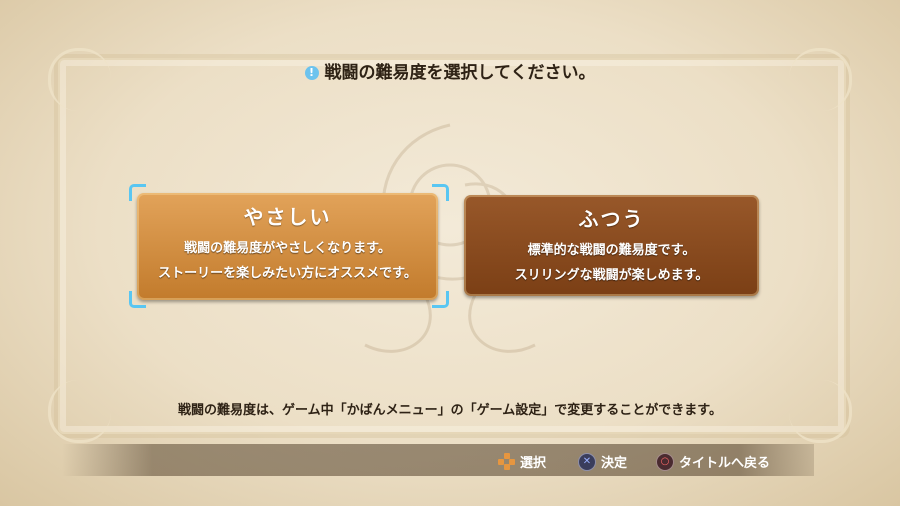 This screenshot has width=900, height=506. I want to click on control-hint-confirm: ✕ 決定, so click(602, 461).